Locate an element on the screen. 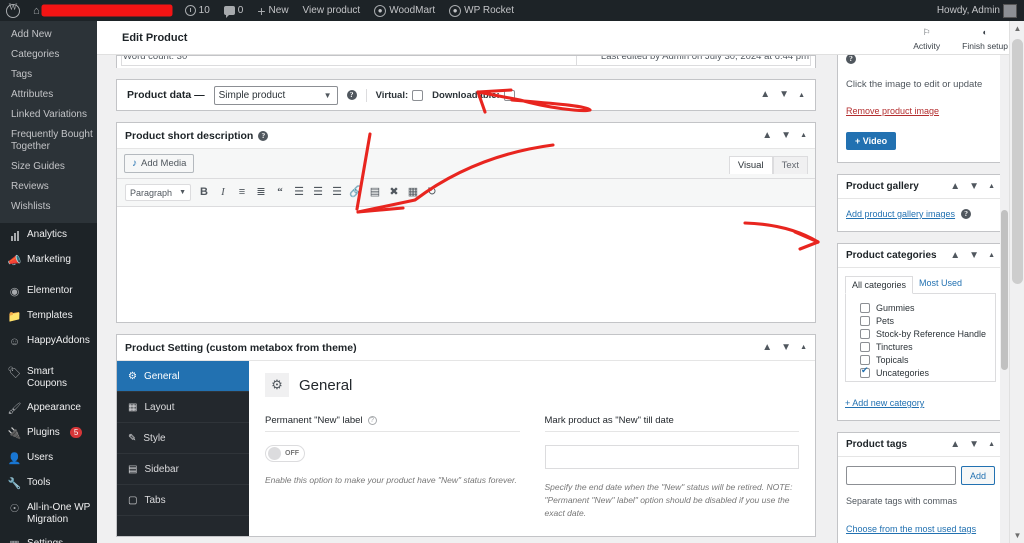 The image size is (1024, 543). sidebar-item-appearance: 🖌 Appearance is located at coordinates (48, 408).